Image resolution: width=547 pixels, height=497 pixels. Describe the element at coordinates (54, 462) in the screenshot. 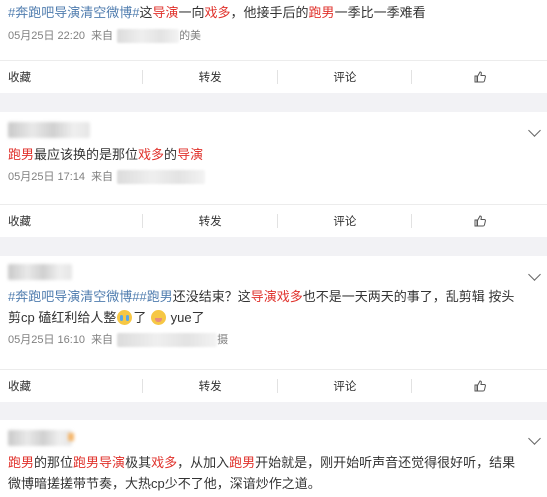

I see `text-segment: 的那位` at that location.